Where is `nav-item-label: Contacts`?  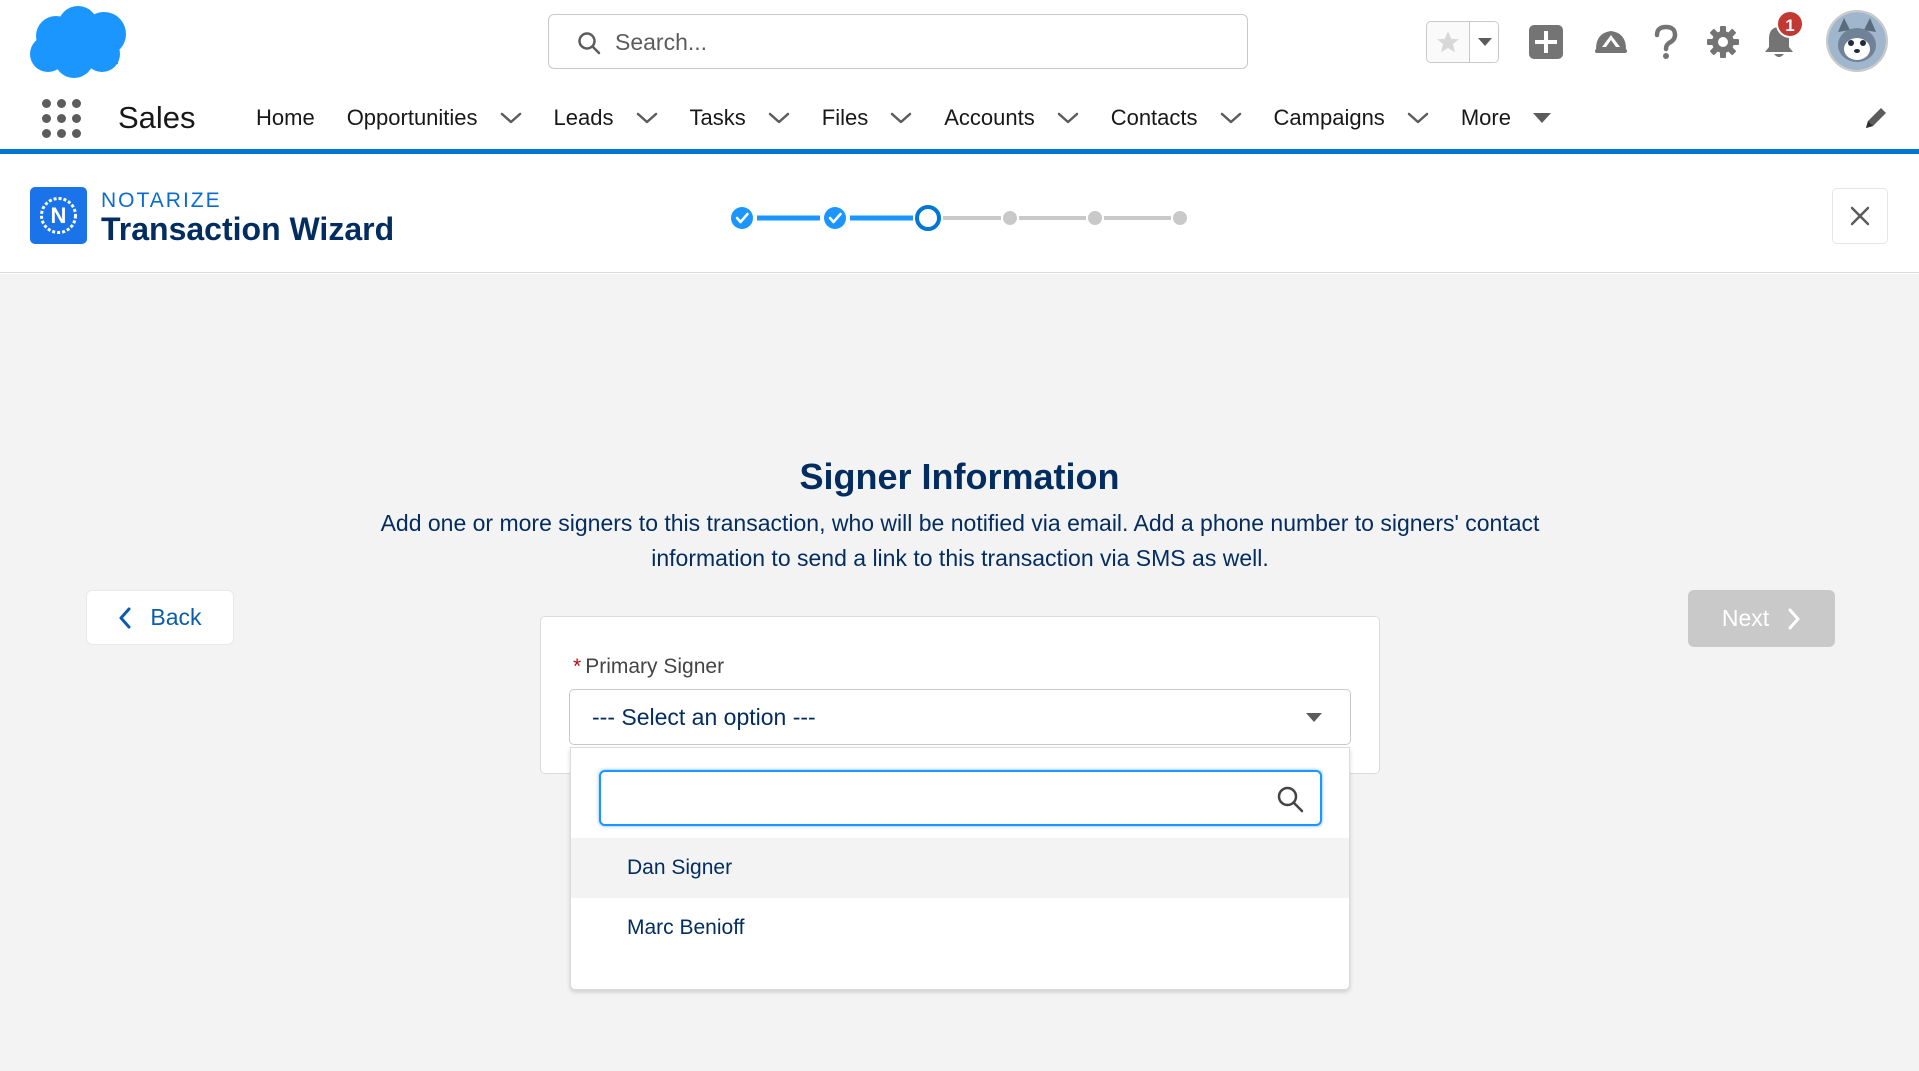 nav-item-label: Contacts is located at coordinates (1154, 117).